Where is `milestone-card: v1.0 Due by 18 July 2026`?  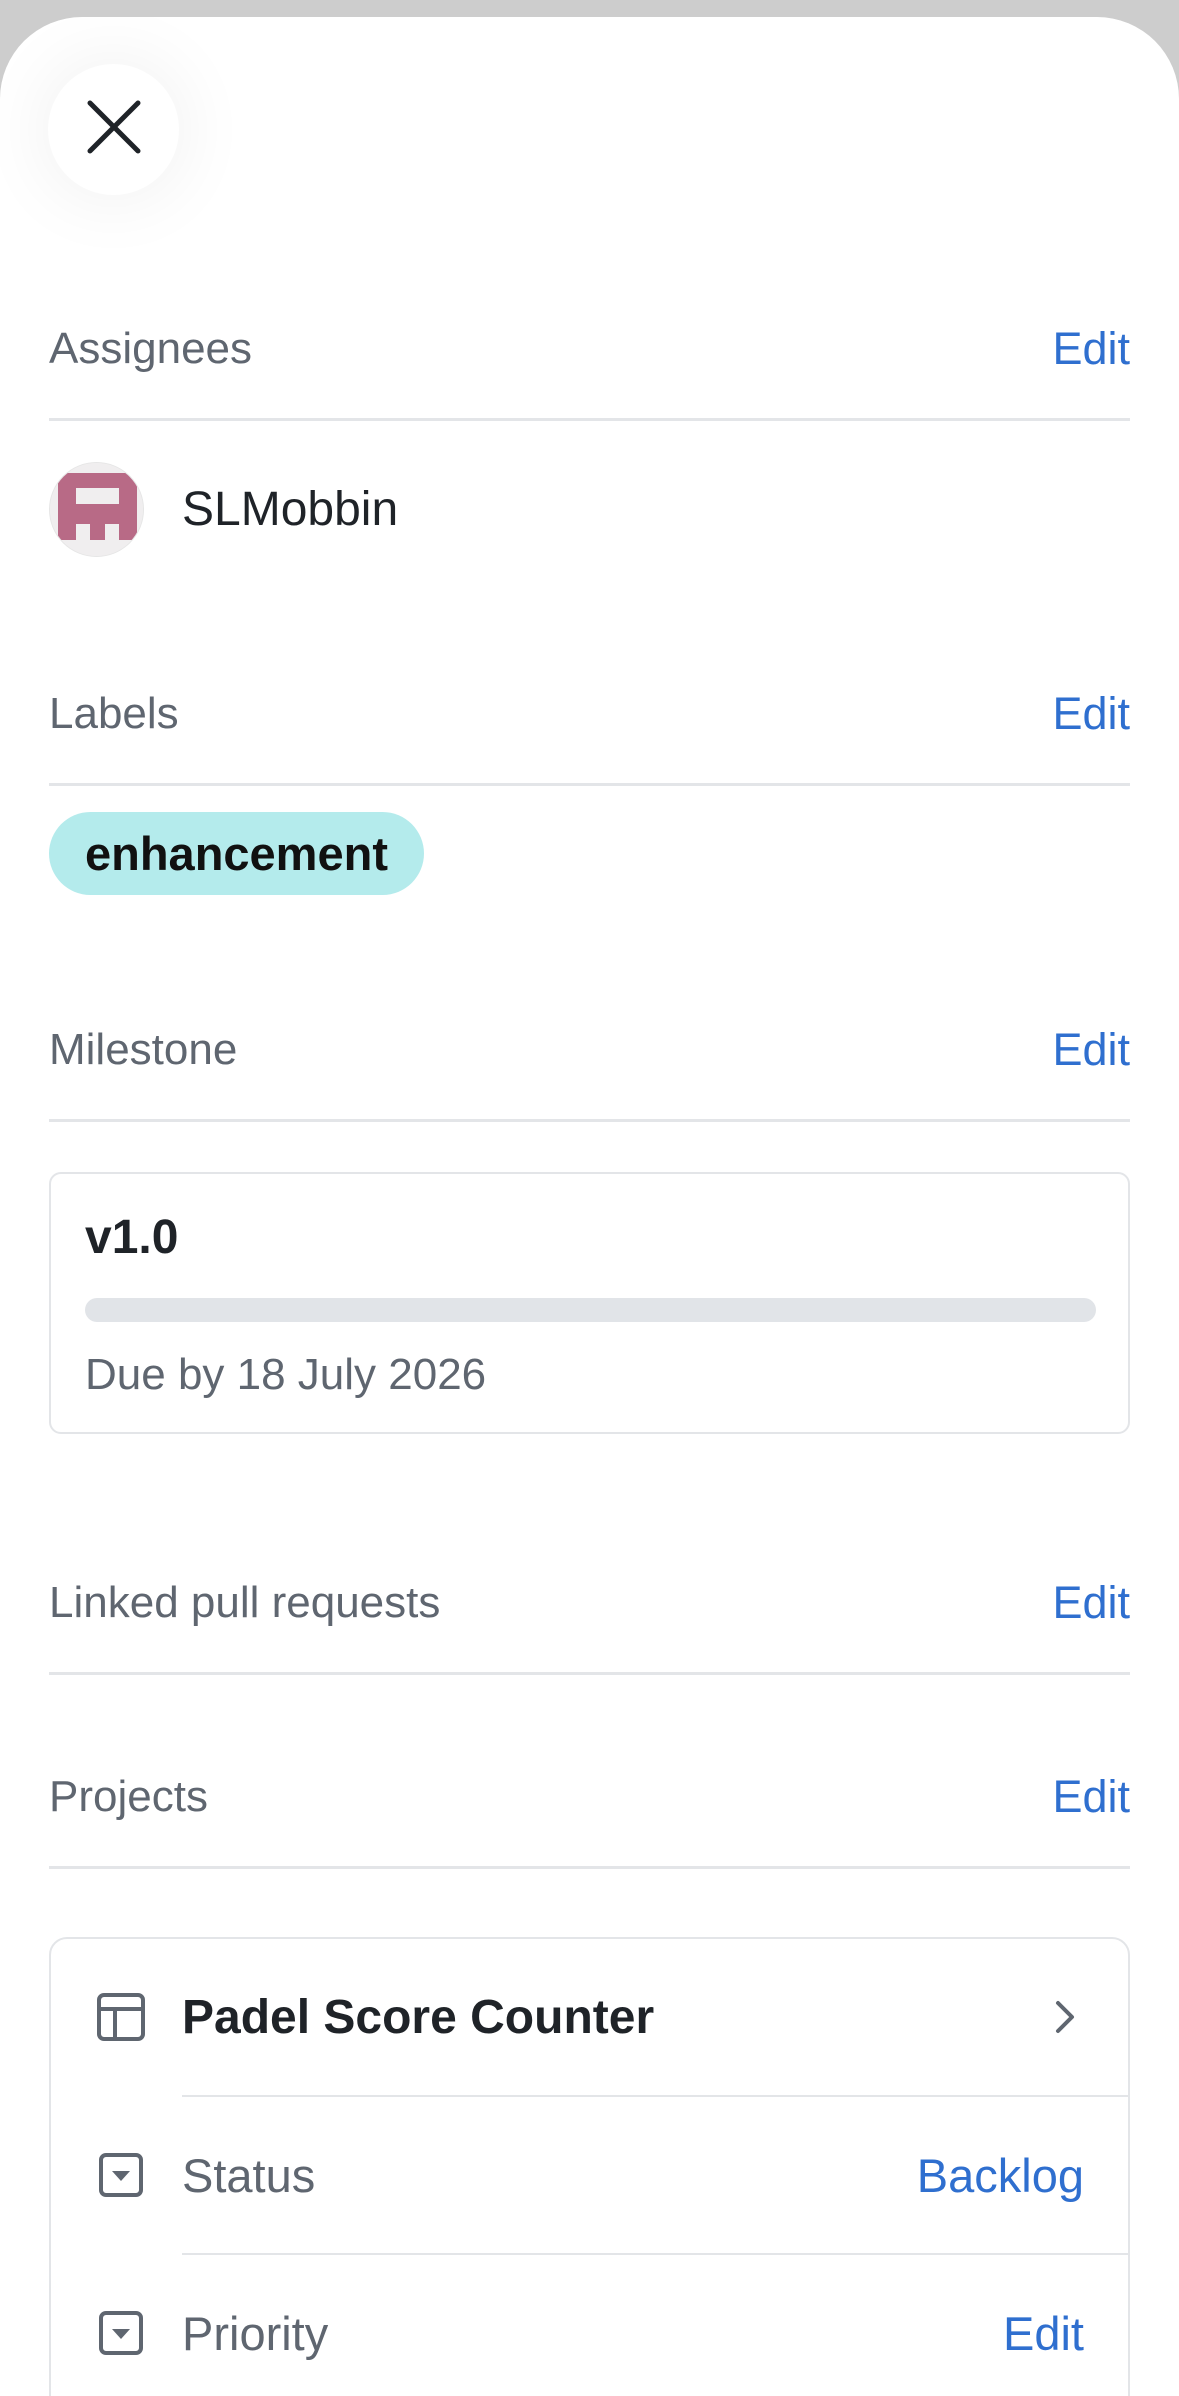
milestone-card: v1.0 Due by 18 July 2026 is located at coordinates (589, 1303).